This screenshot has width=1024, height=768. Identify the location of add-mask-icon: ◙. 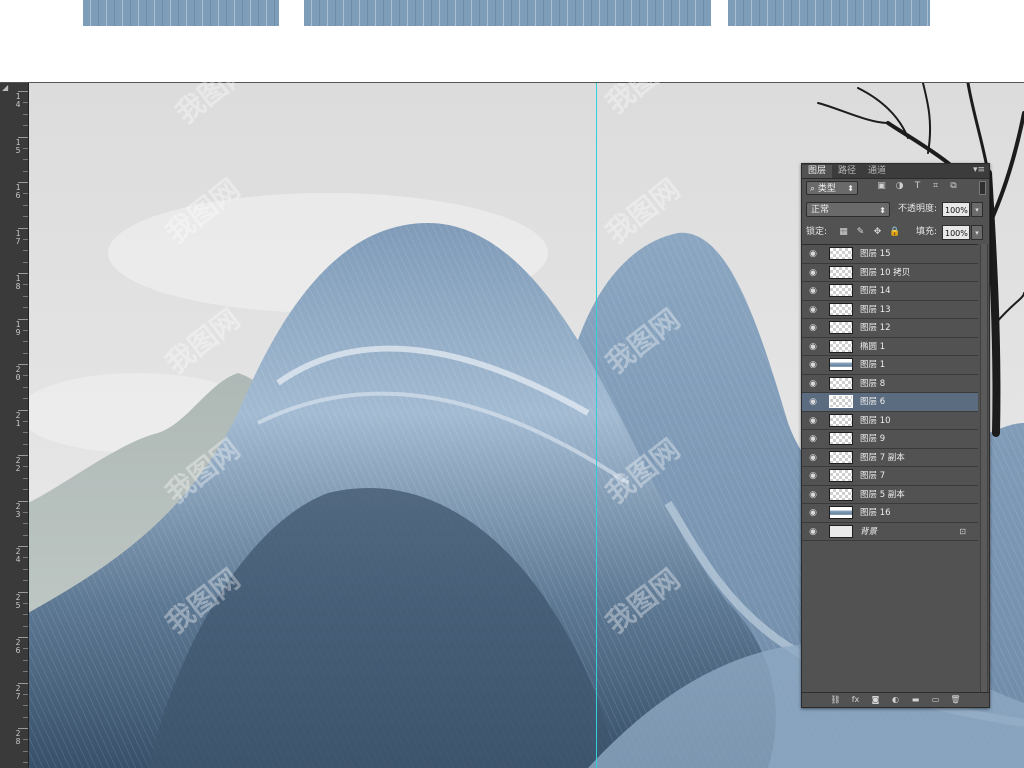
(876, 700).